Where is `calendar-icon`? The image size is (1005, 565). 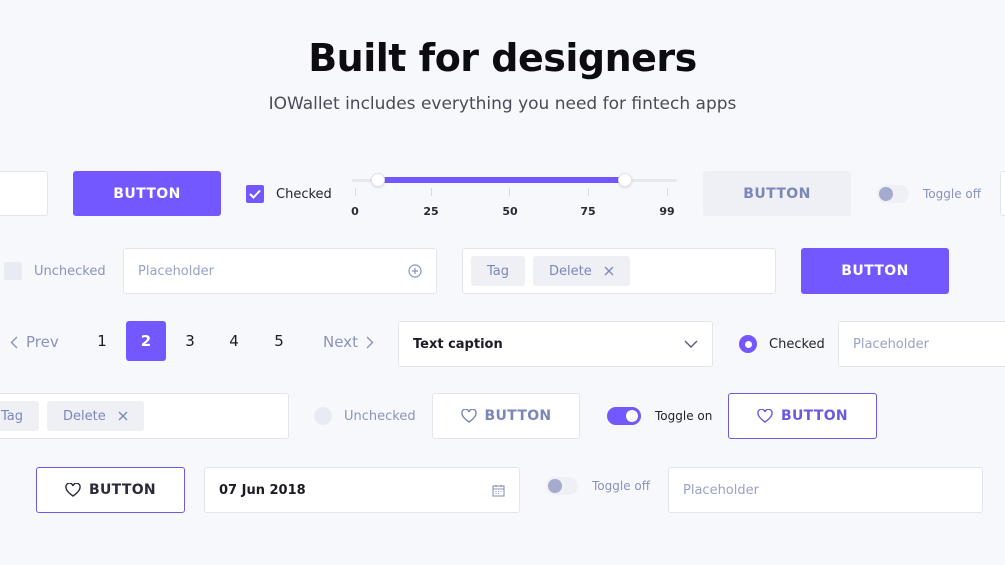
calendar-icon is located at coordinates (498, 490).